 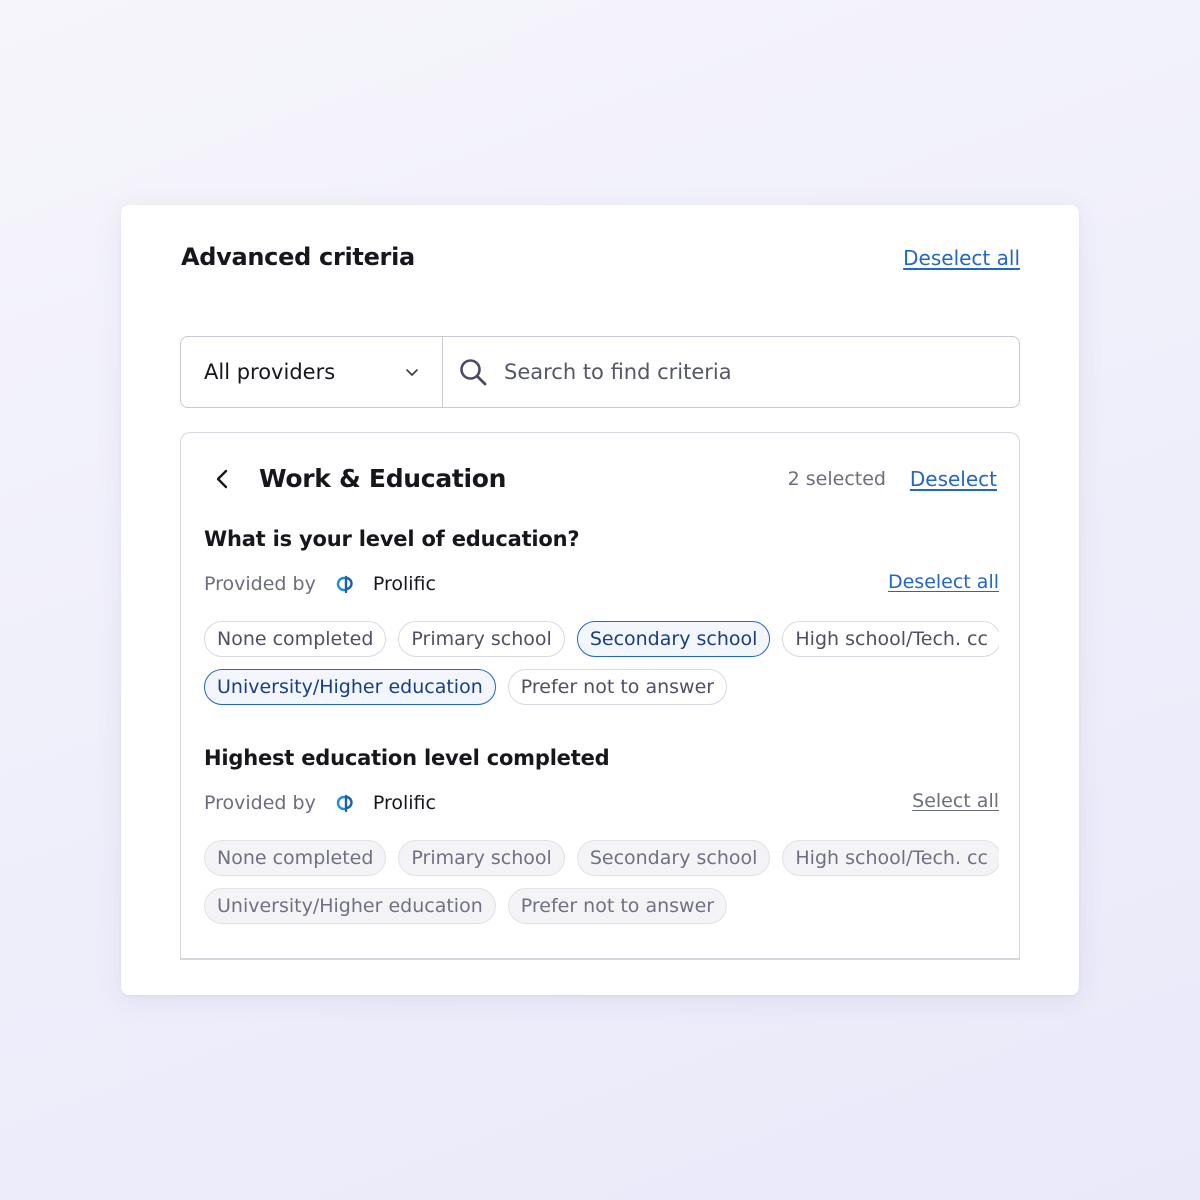 What do you see at coordinates (270, 372) in the screenshot?
I see `provider-dropdown-value: All providers` at bounding box center [270, 372].